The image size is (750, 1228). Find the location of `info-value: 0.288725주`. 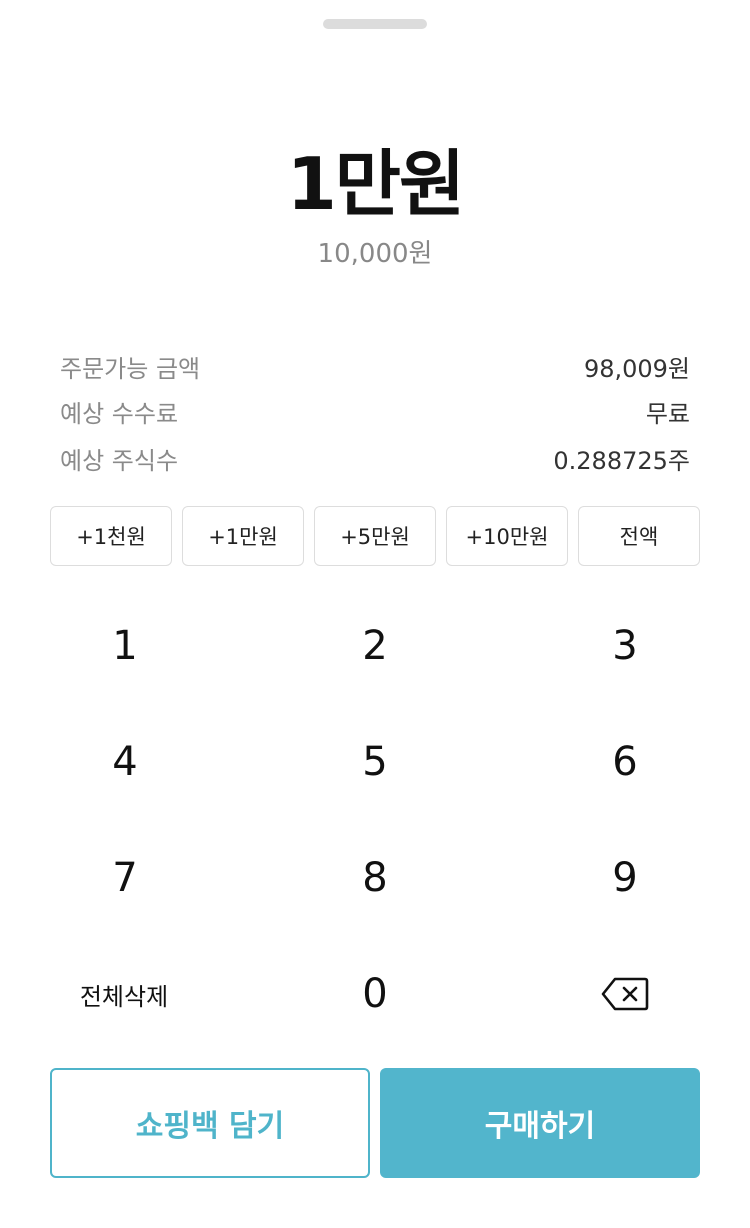

info-value: 0.288725주 is located at coordinates (621, 460).